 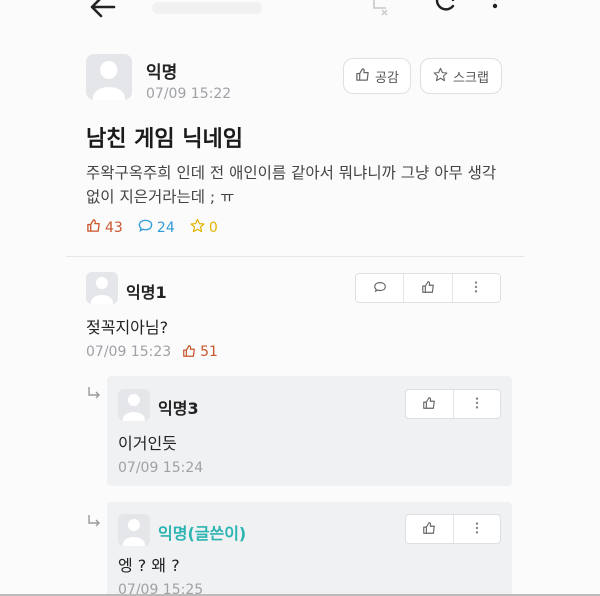 I want to click on empathy-button: 공감, so click(x=377, y=76).